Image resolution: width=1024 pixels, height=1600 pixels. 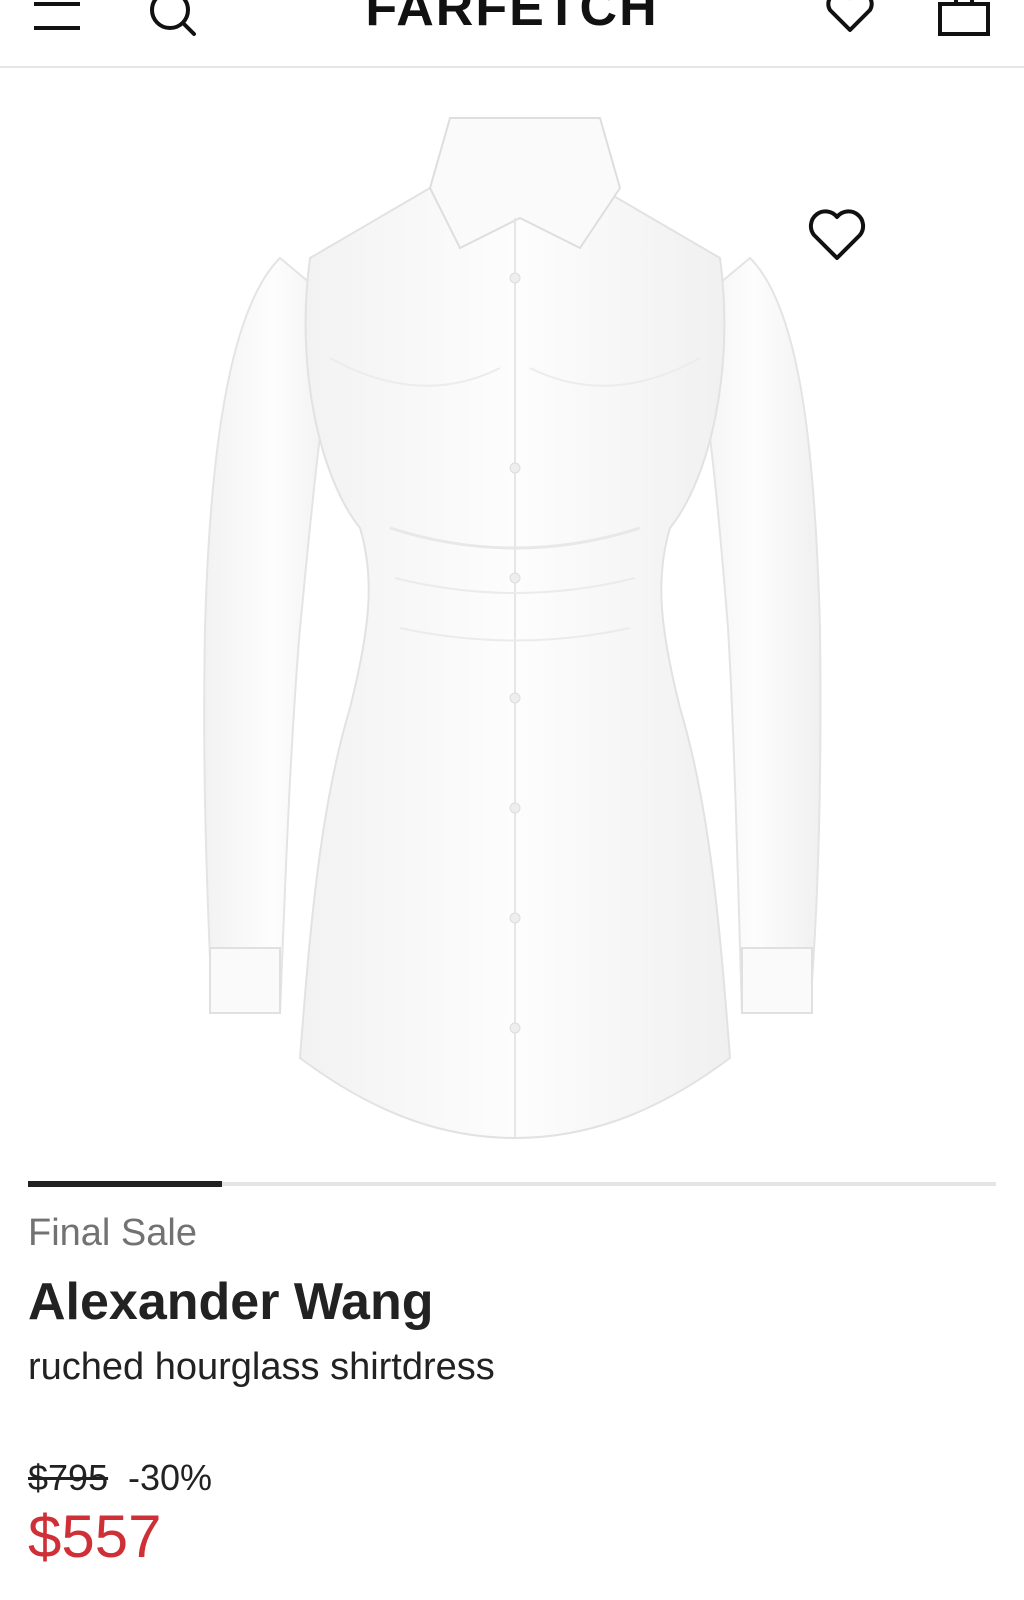 I want to click on discount-badge: -30%, so click(x=170, y=1477).